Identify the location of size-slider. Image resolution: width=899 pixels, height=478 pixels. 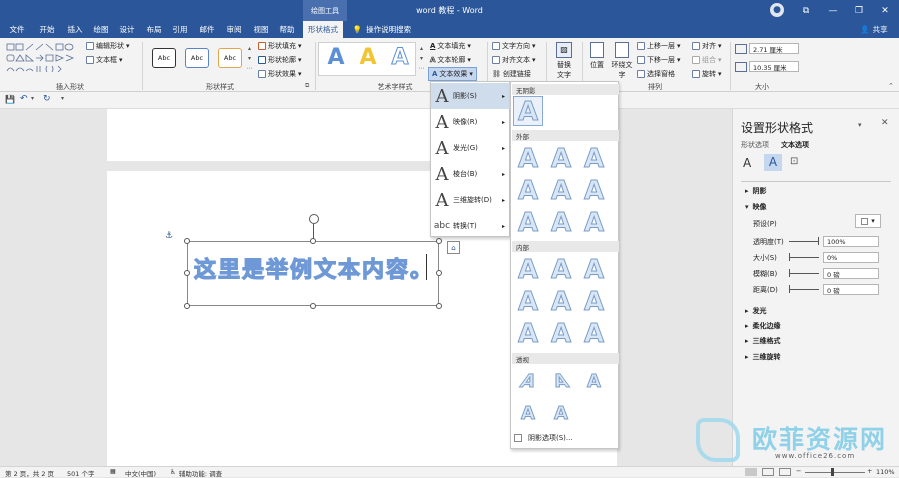
(804, 257).